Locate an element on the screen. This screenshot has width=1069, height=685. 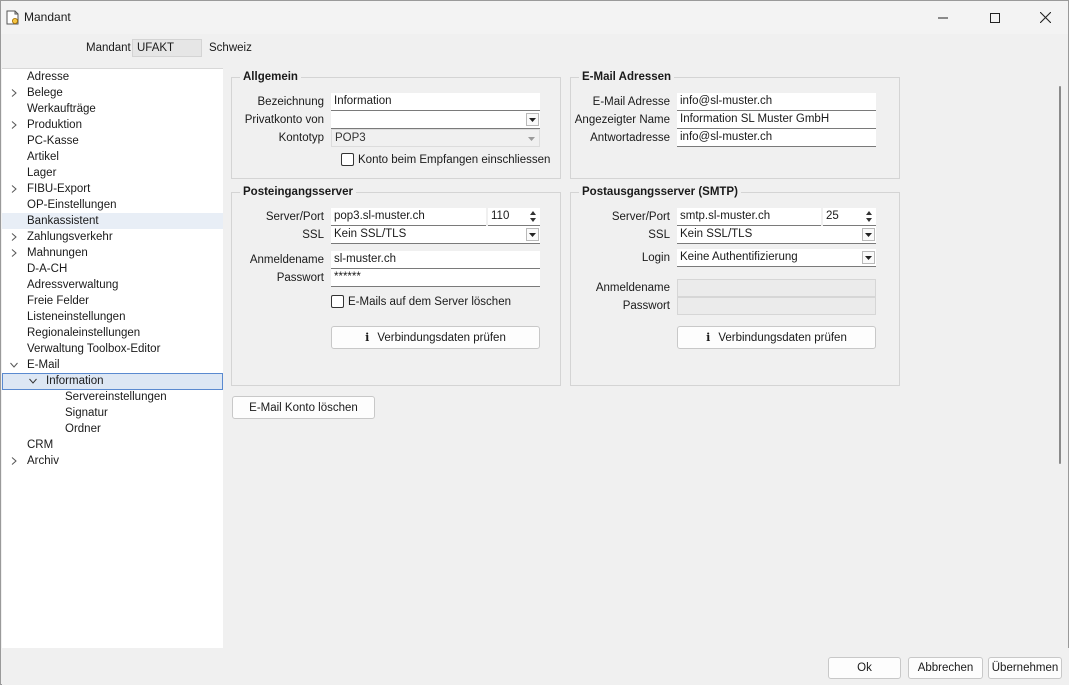
tree-item-information: Information is located at coordinates (112, 381).